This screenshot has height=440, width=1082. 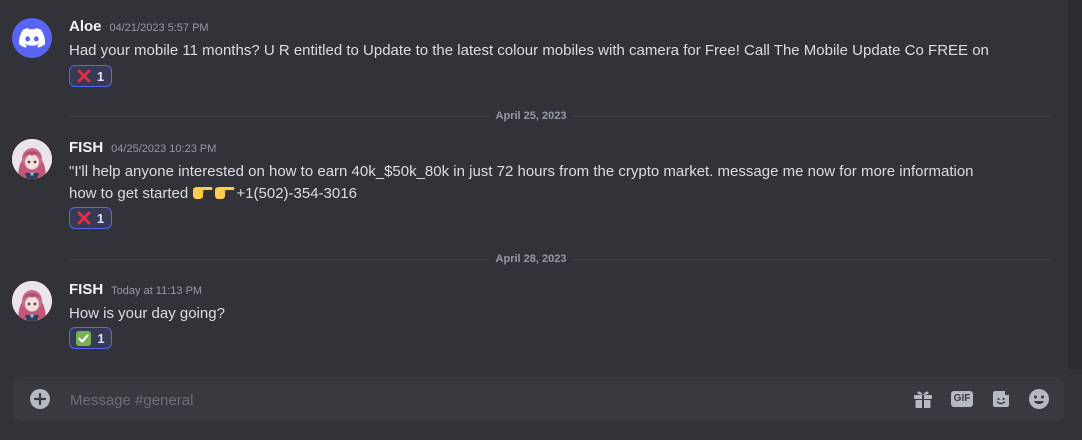 I want to click on message-text: How is your day going?, so click(x=147, y=313).